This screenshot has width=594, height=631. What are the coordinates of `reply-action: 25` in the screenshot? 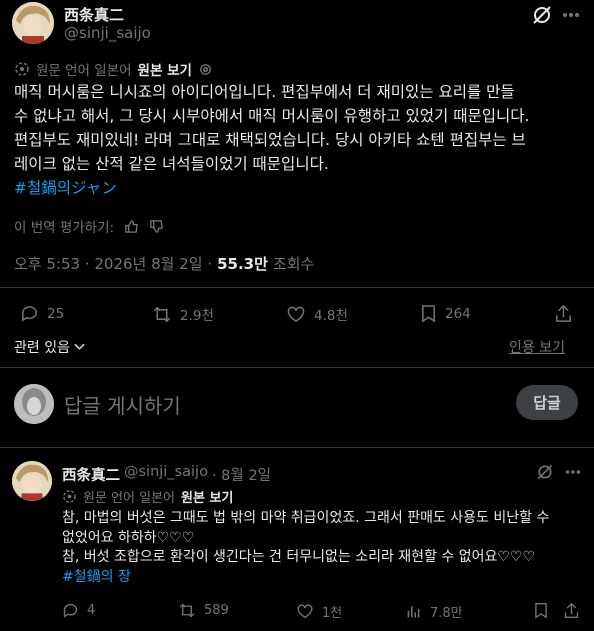 It's located at (42, 313).